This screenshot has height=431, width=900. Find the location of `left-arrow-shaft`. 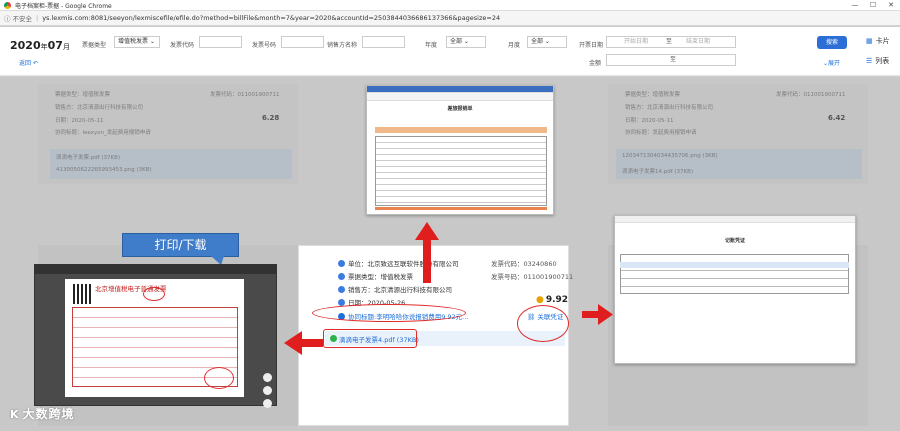

left-arrow-shaft is located at coordinates (312, 343).